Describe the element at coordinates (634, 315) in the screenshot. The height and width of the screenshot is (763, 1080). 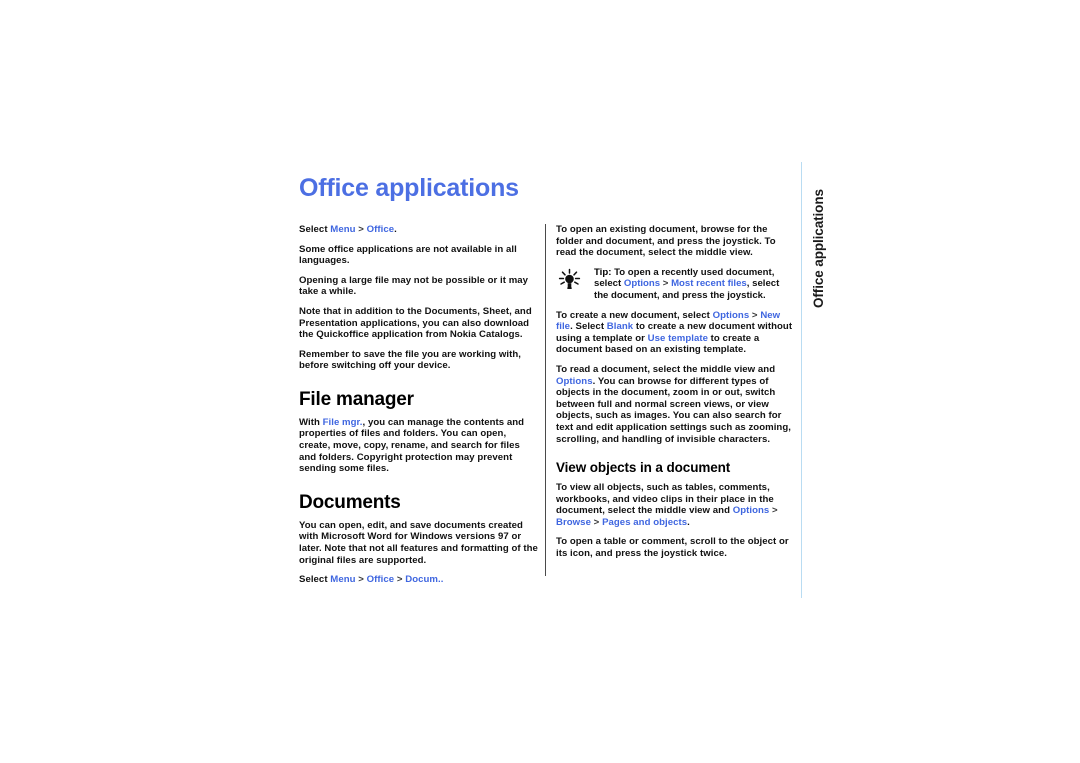
I see `create-new-p1: To create a new document, select` at that location.